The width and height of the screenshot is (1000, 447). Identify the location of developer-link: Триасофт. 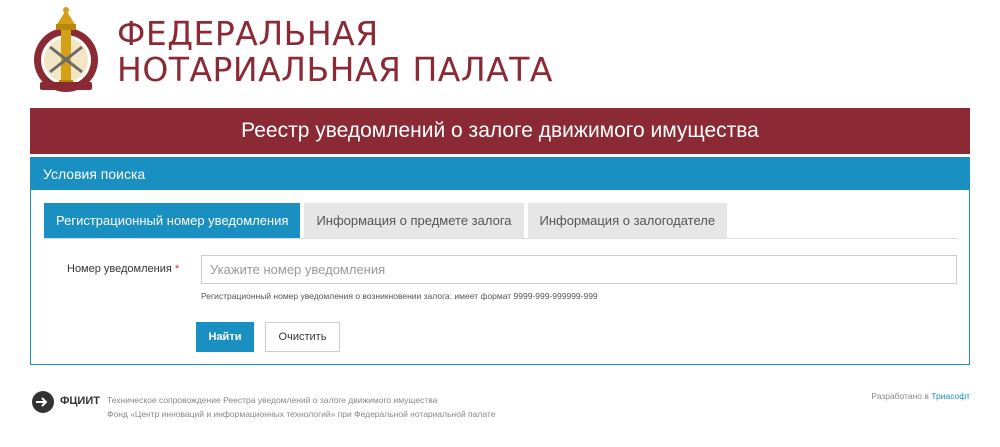
(950, 396).